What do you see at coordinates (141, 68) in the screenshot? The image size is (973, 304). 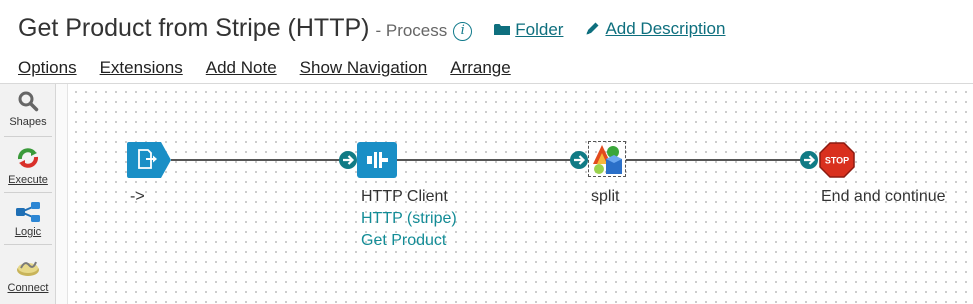 I see `menu-extensions: Extensions` at bounding box center [141, 68].